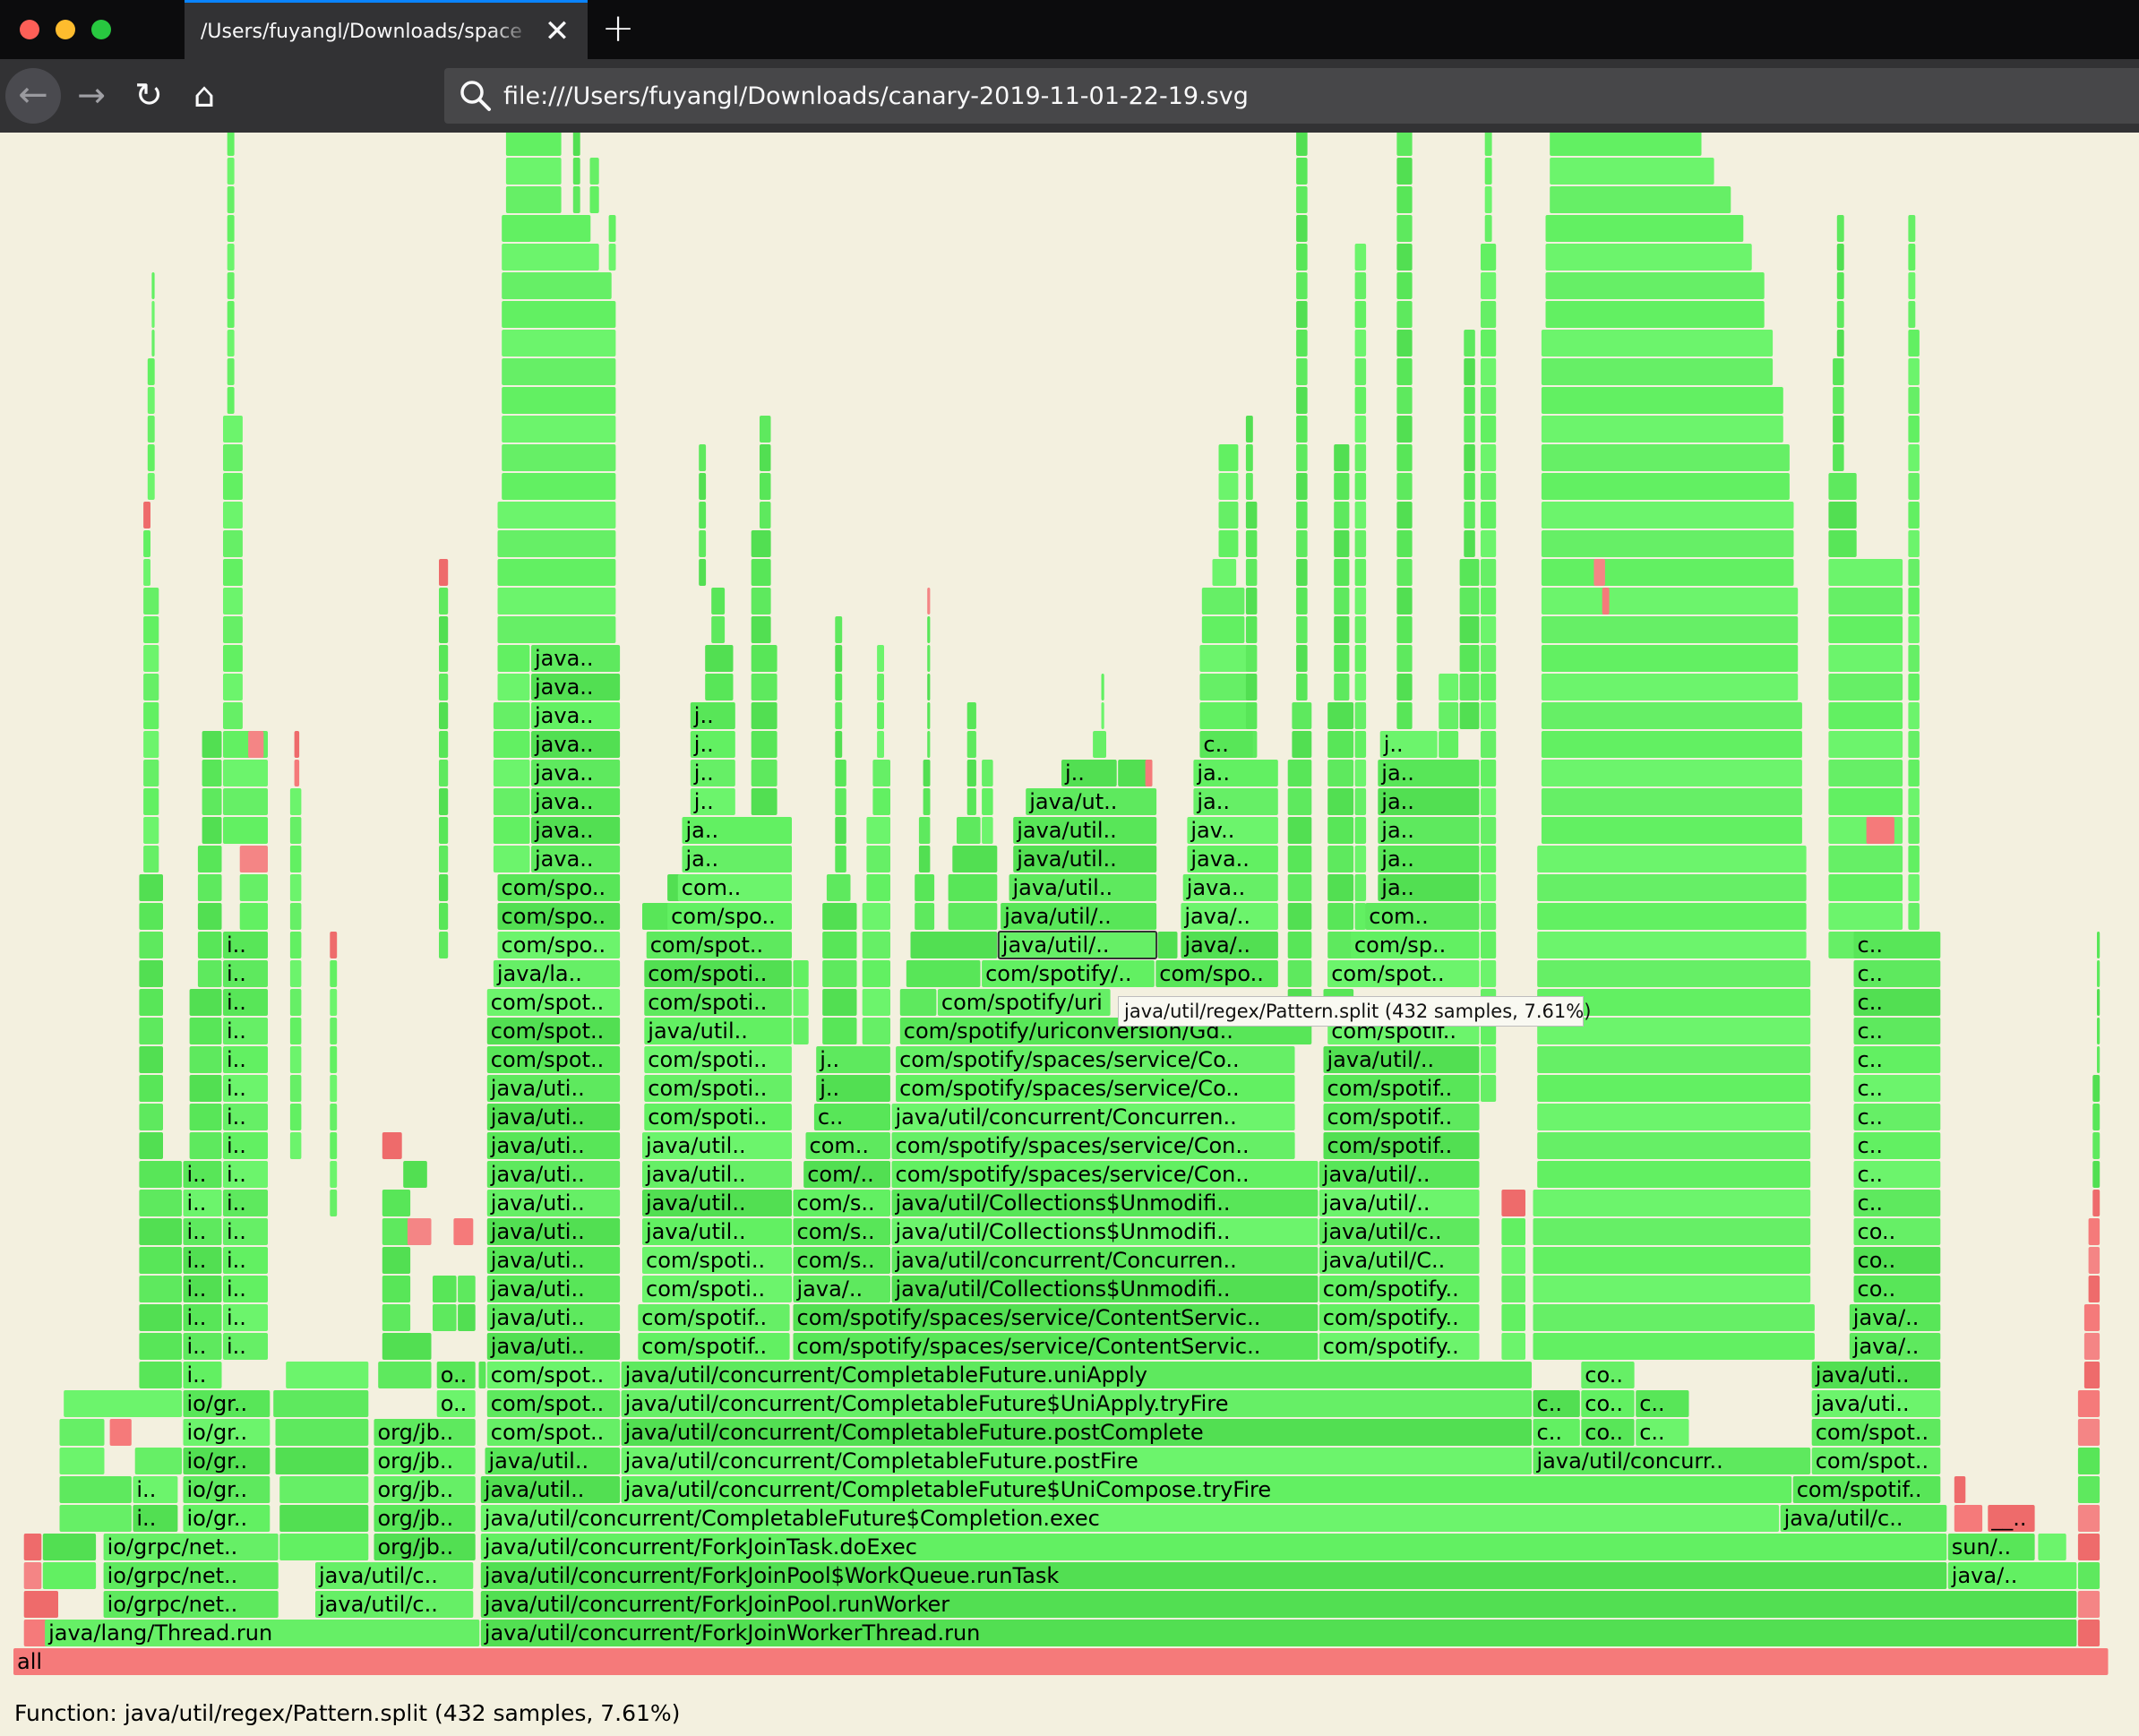 This screenshot has height=1736, width=2139. What do you see at coordinates (196, 1289) in the screenshot?
I see `frame-label-68: i..` at bounding box center [196, 1289].